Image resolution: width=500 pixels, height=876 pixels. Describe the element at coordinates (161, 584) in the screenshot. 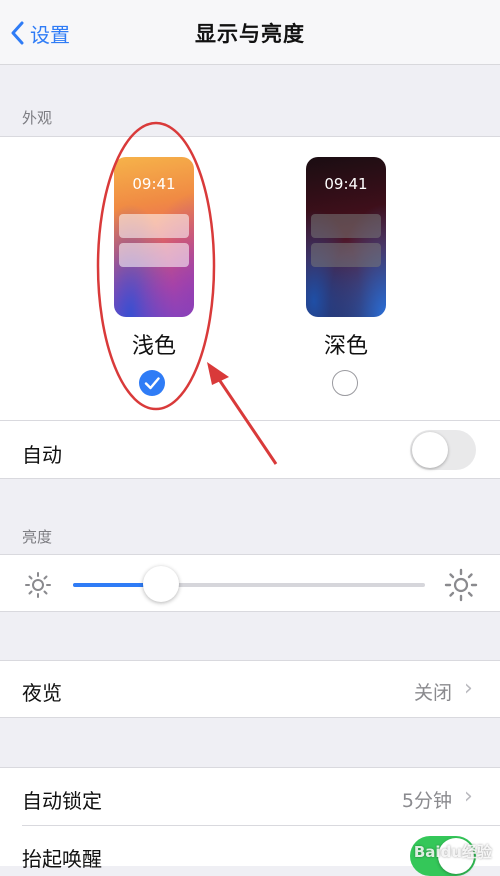

I see `brightness-slider-thumb` at that location.